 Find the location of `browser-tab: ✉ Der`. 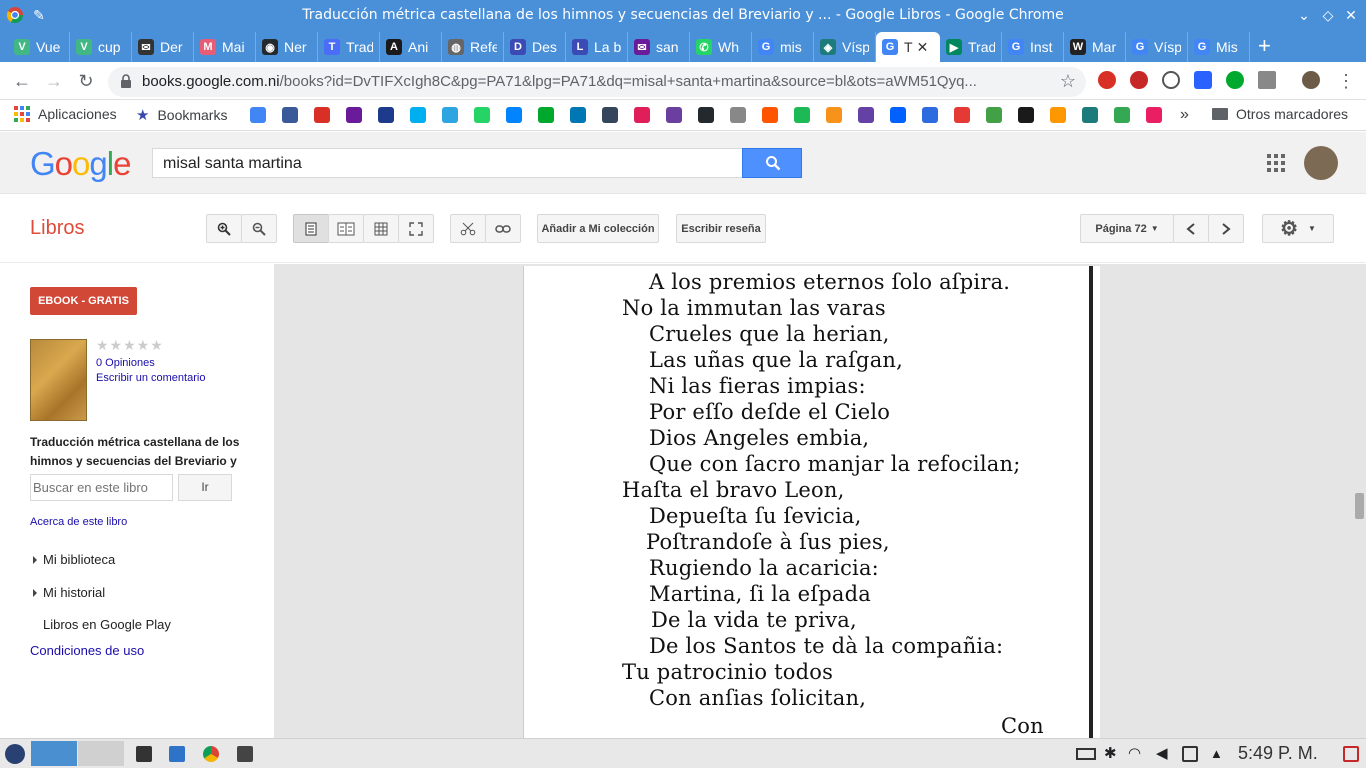

browser-tab: ✉ Der is located at coordinates (163, 47).